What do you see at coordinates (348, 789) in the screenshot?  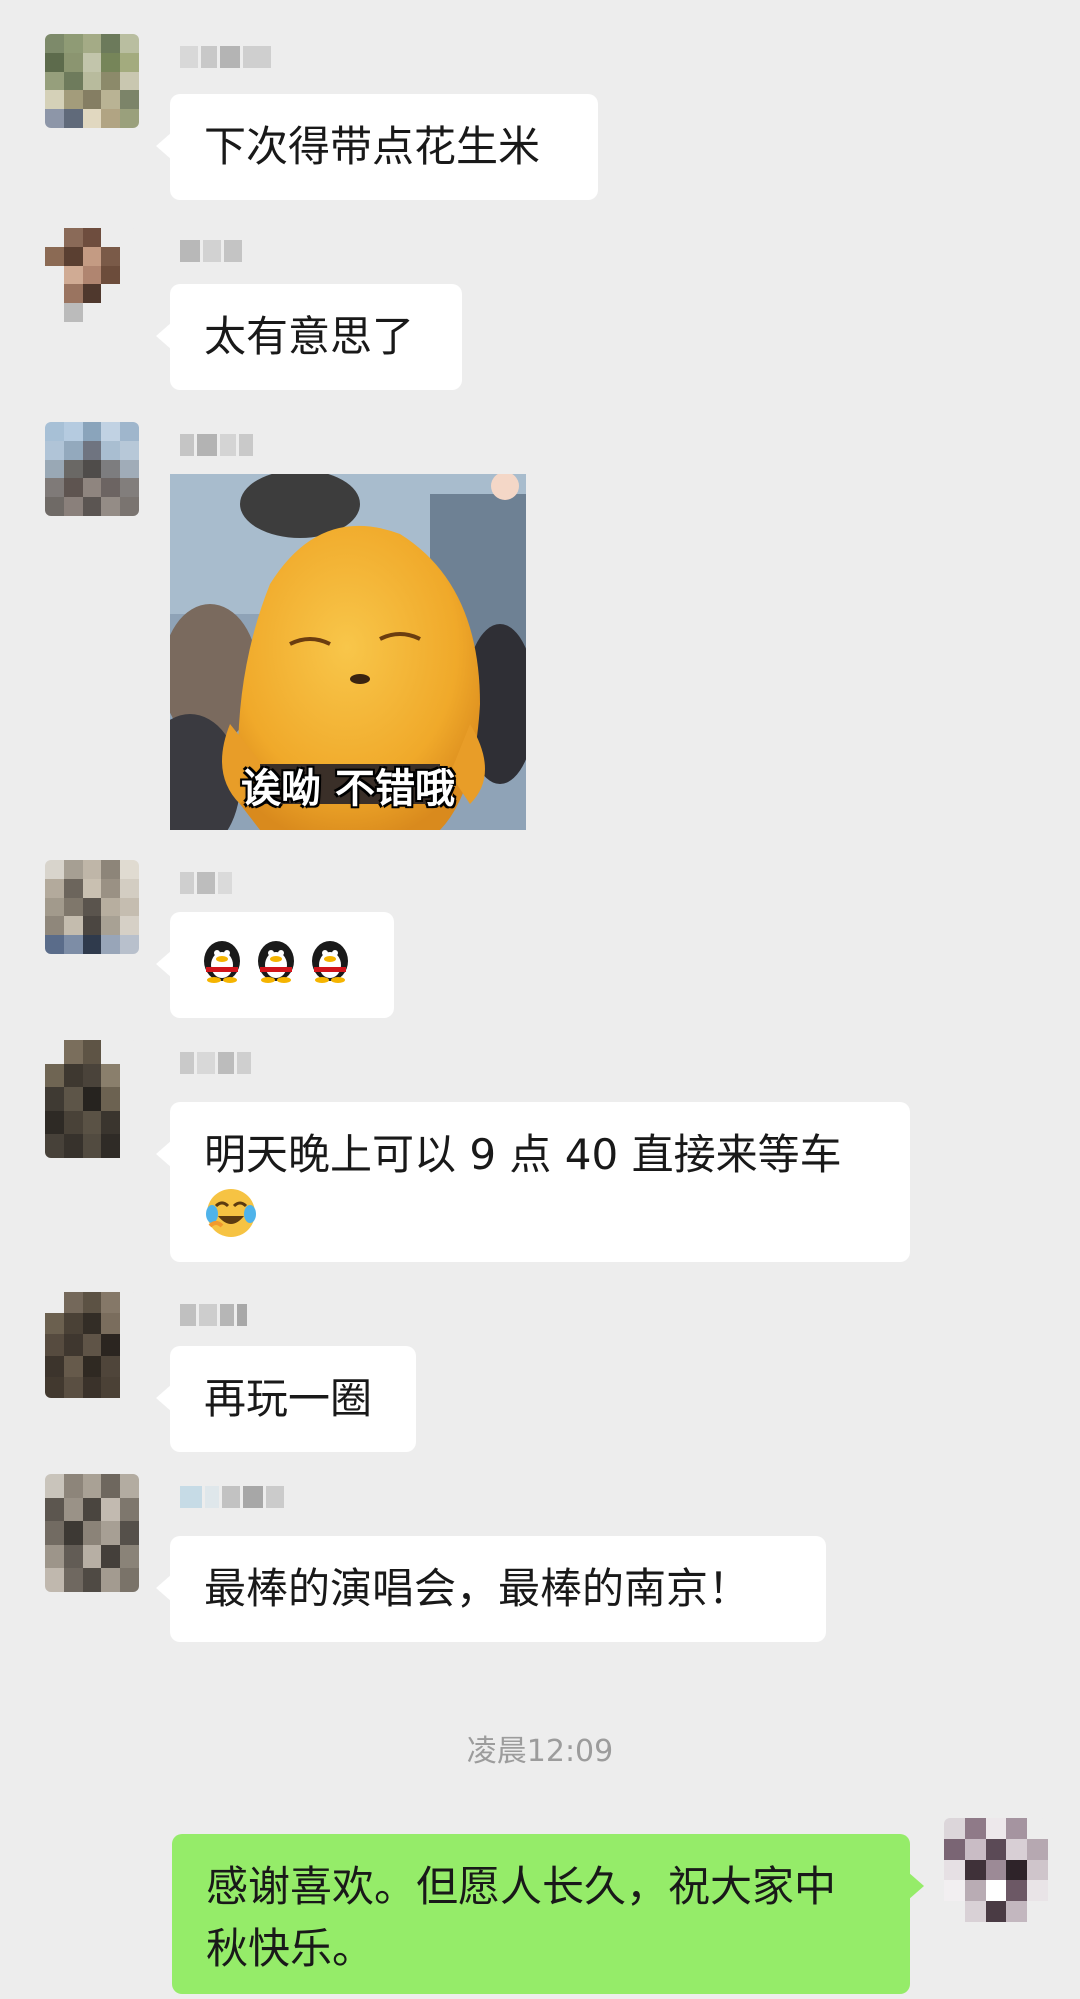 I see `sticker-caption: 诶呦 不错哦` at bounding box center [348, 789].